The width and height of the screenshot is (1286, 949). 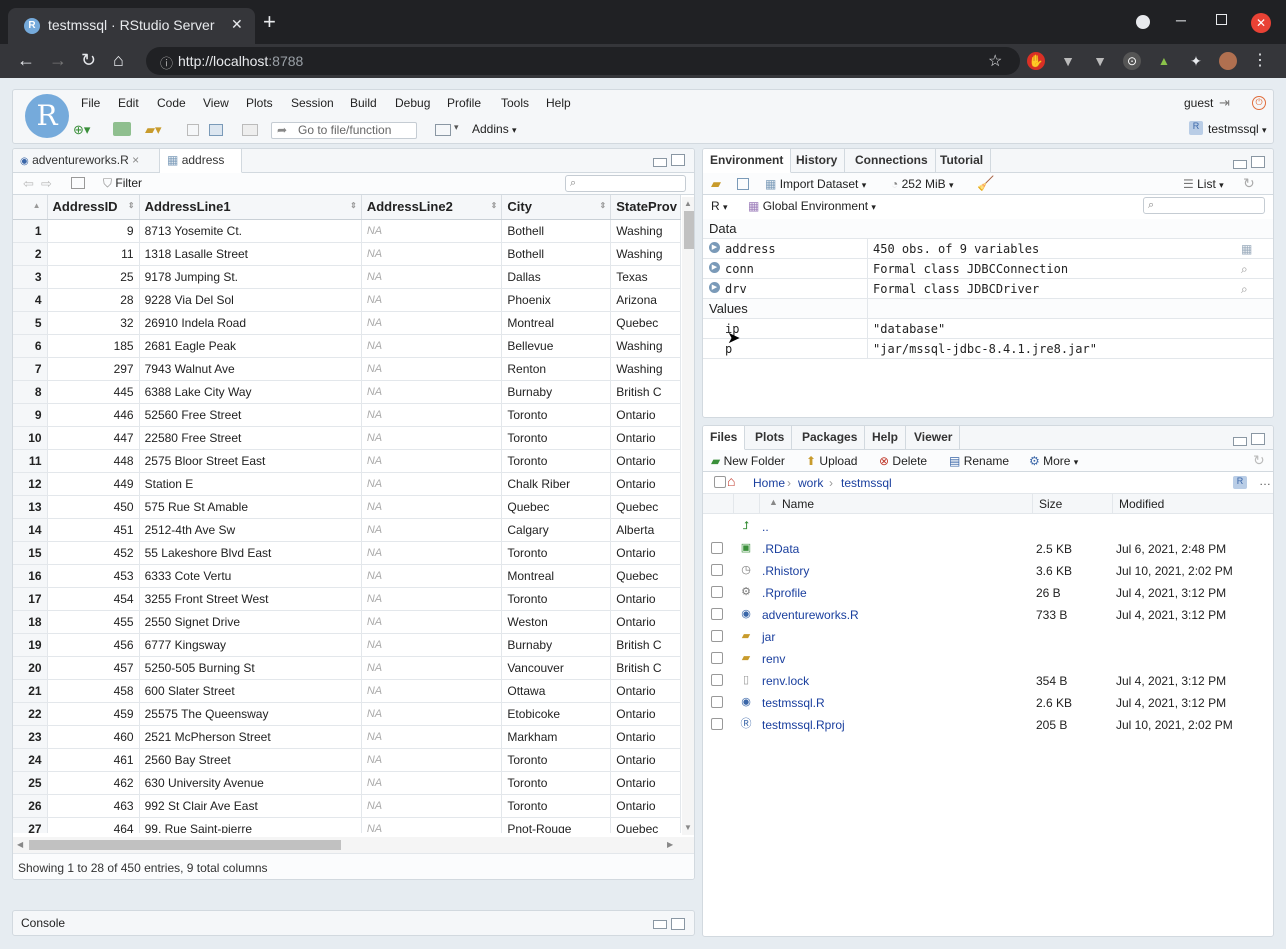 I want to click on tab-viewer: Viewer, so click(x=934, y=438).